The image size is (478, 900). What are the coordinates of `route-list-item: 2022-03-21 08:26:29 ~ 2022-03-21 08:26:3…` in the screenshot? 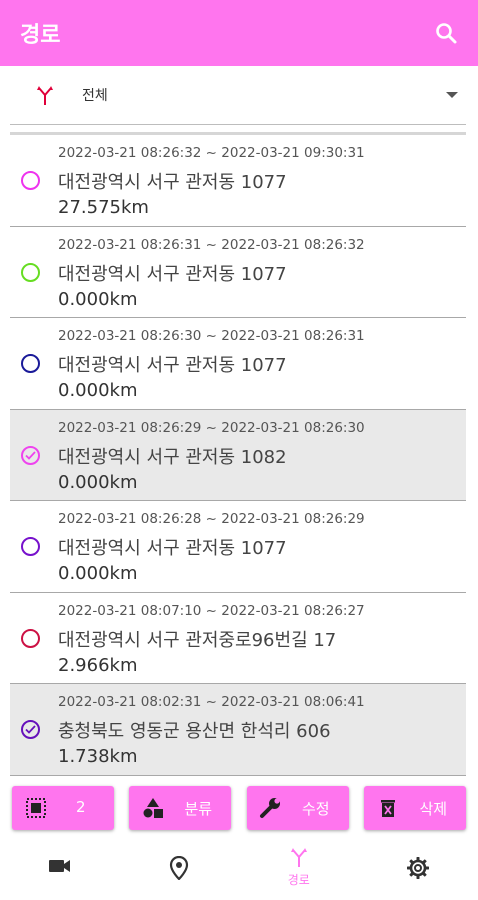 It's located at (238, 455).